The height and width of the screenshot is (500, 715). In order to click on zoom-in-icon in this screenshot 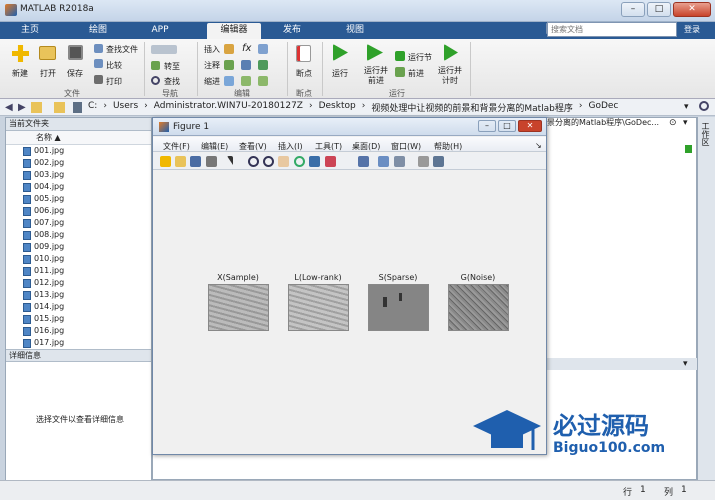, I will do `click(253, 161)`.